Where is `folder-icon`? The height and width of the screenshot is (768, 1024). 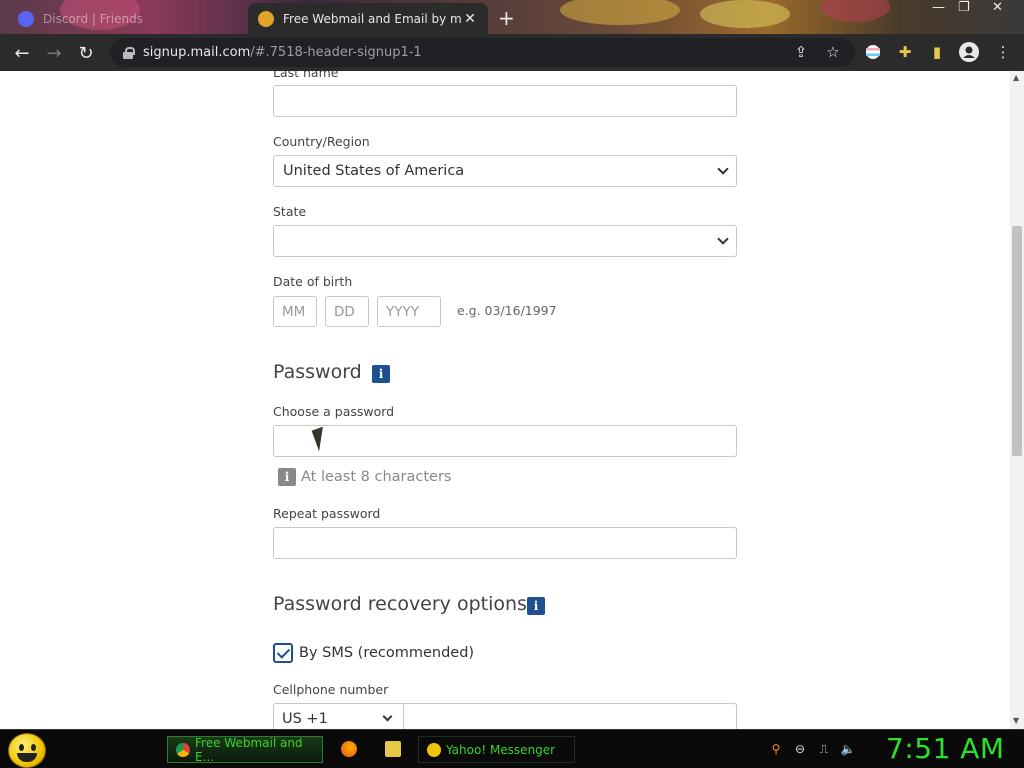 folder-icon is located at coordinates (393, 749).